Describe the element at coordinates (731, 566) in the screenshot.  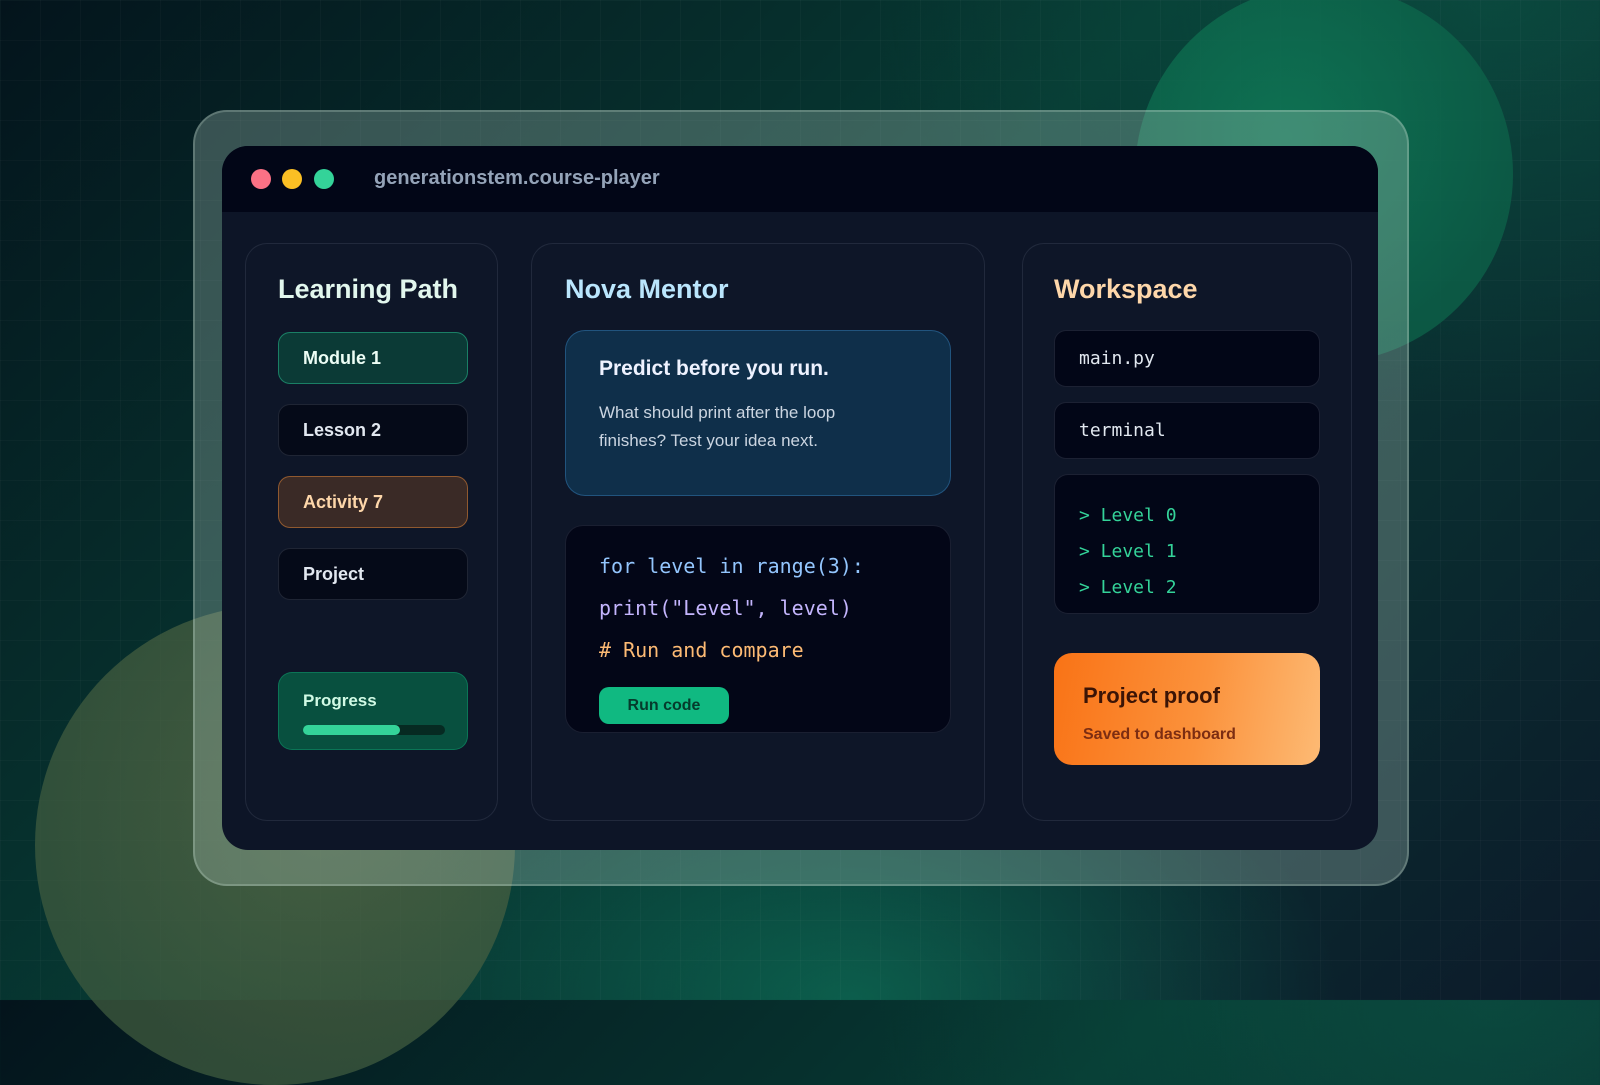
I see `code-line: for level in range(3):` at that location.